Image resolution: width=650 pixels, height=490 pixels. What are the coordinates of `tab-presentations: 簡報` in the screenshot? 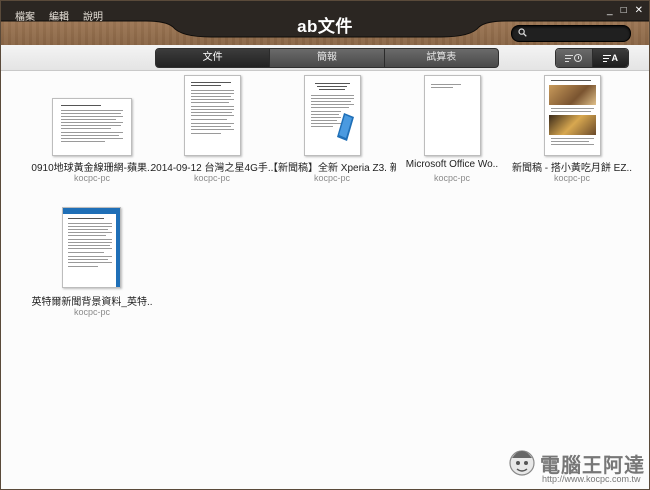 It's located at (326, 58).